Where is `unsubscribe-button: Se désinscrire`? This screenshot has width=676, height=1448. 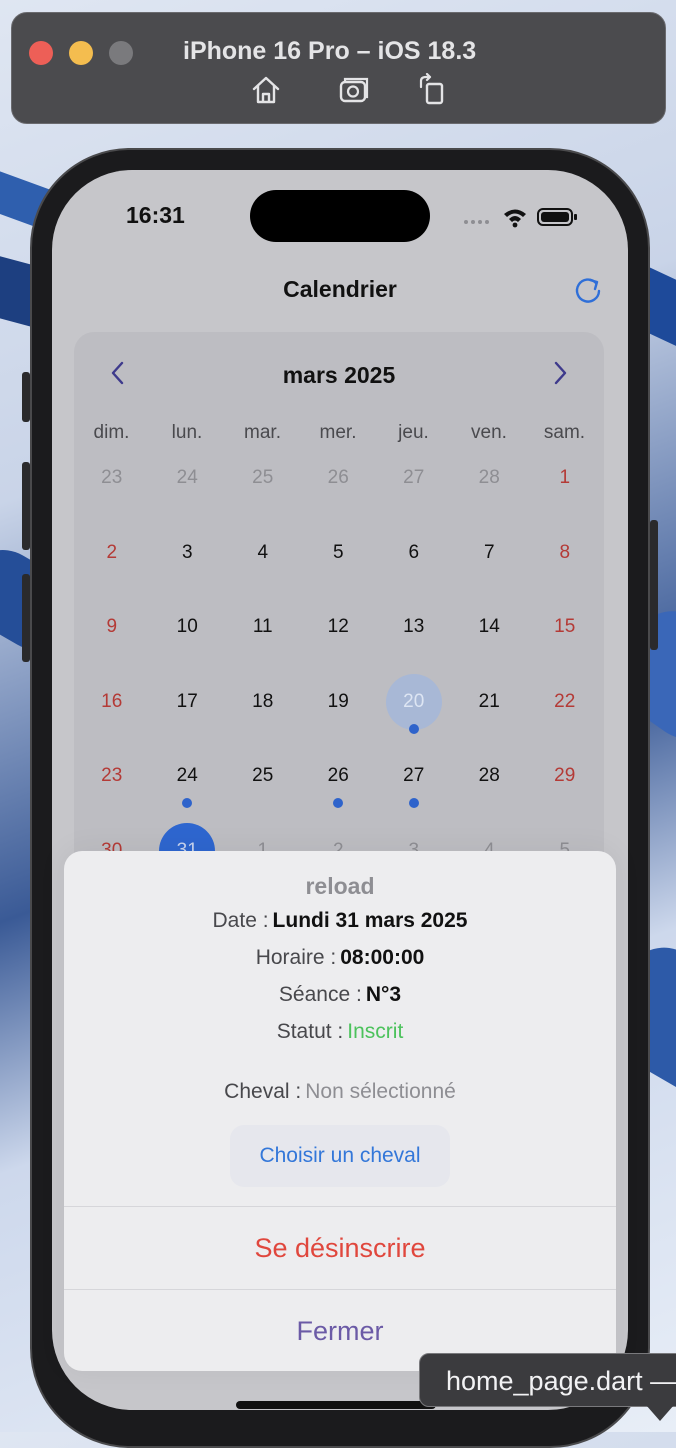
unsubscribe-button: Se désinscrire is located at coordinates (340, 1248).